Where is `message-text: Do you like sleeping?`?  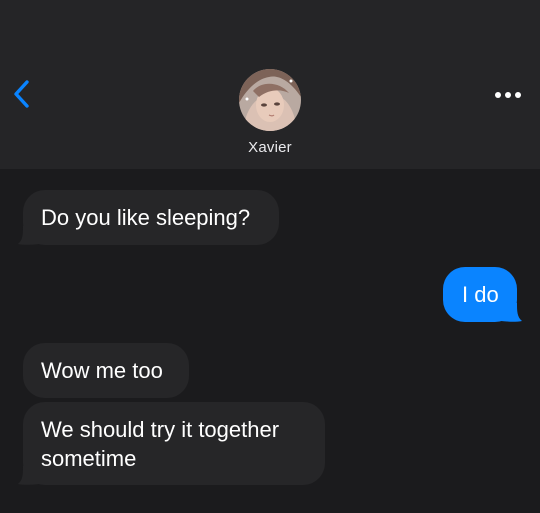 message-text: Do you like sleeping? is located at coordinates (146, 217).